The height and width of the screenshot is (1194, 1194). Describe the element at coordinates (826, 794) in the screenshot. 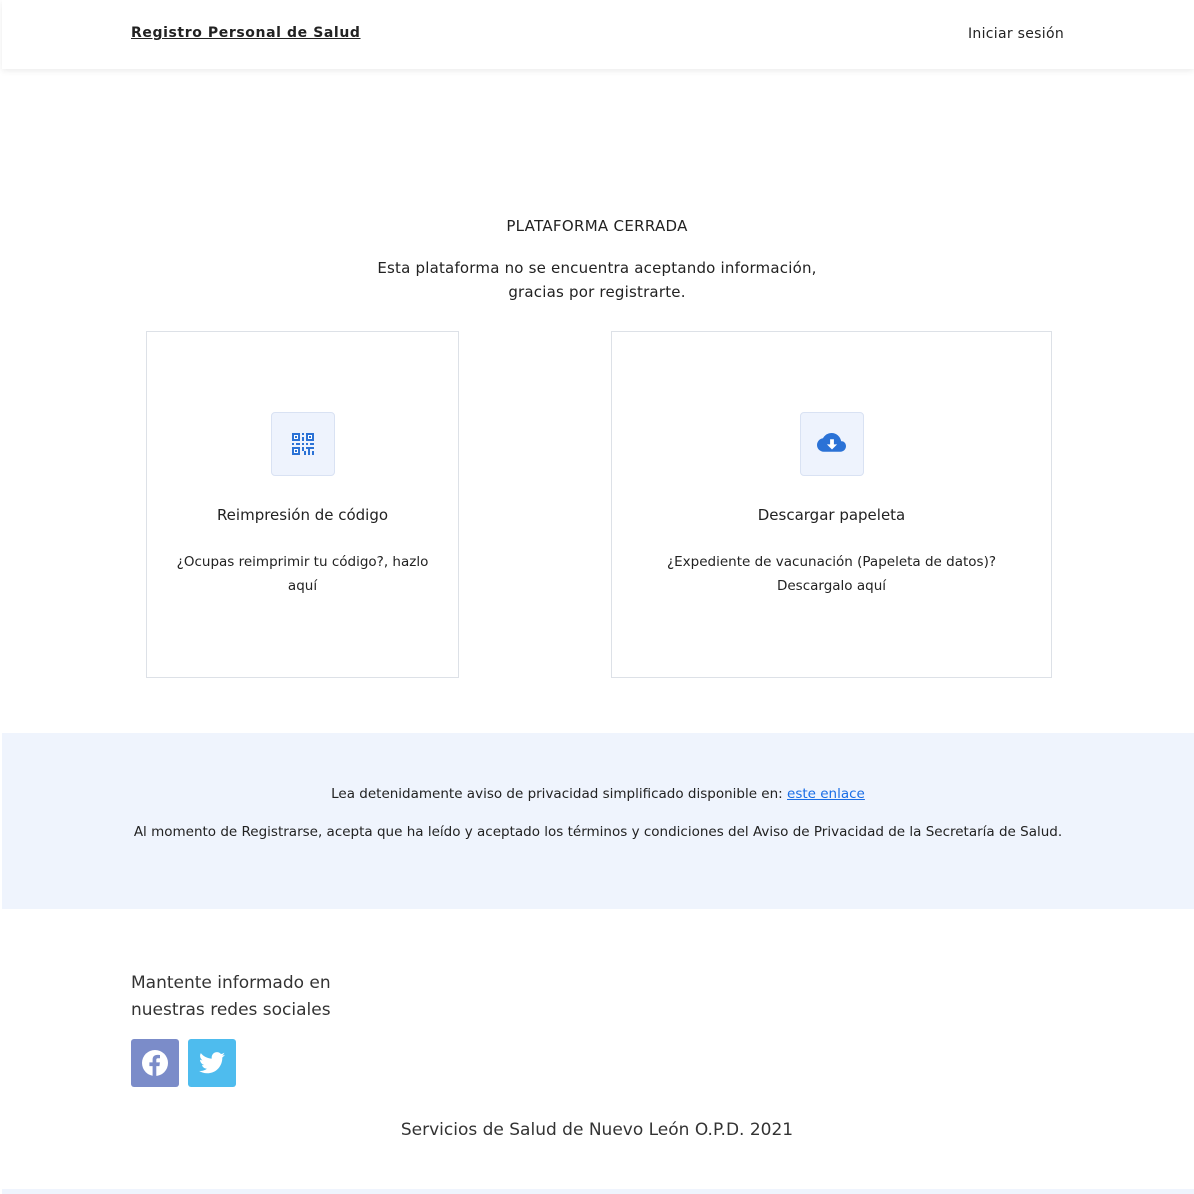

I see `privacy-link: este enlace` at that location.